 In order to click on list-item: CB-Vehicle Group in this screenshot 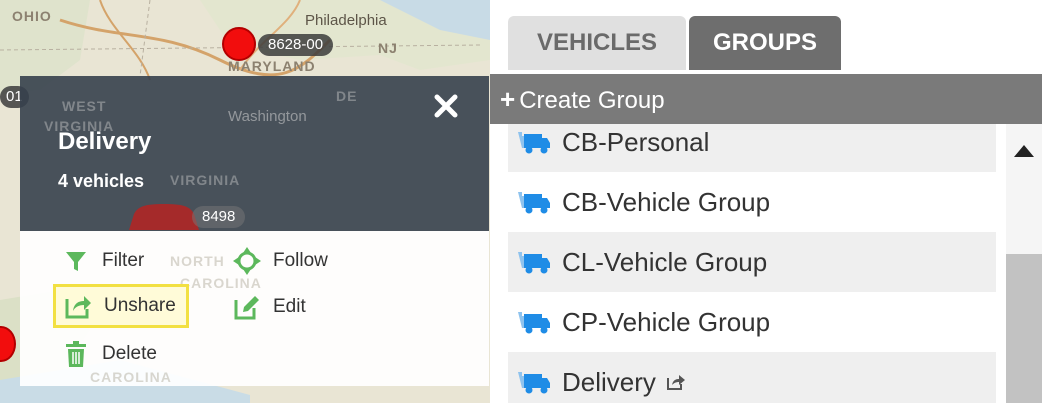, I will do `click(752, 202)`.